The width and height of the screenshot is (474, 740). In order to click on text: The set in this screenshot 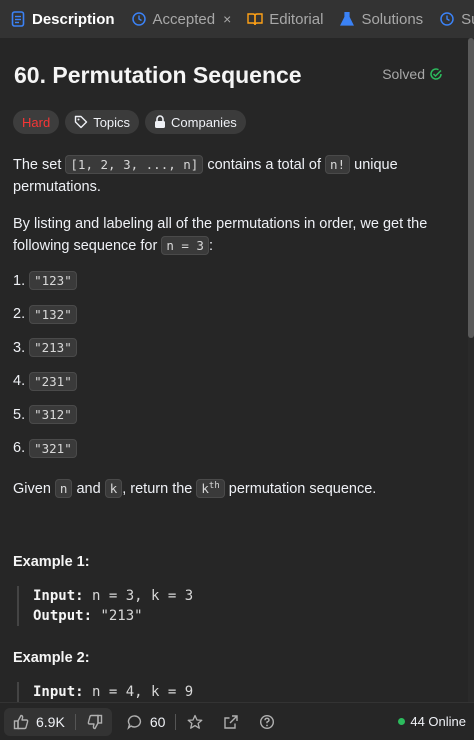, I will do `click(39, 165)`.